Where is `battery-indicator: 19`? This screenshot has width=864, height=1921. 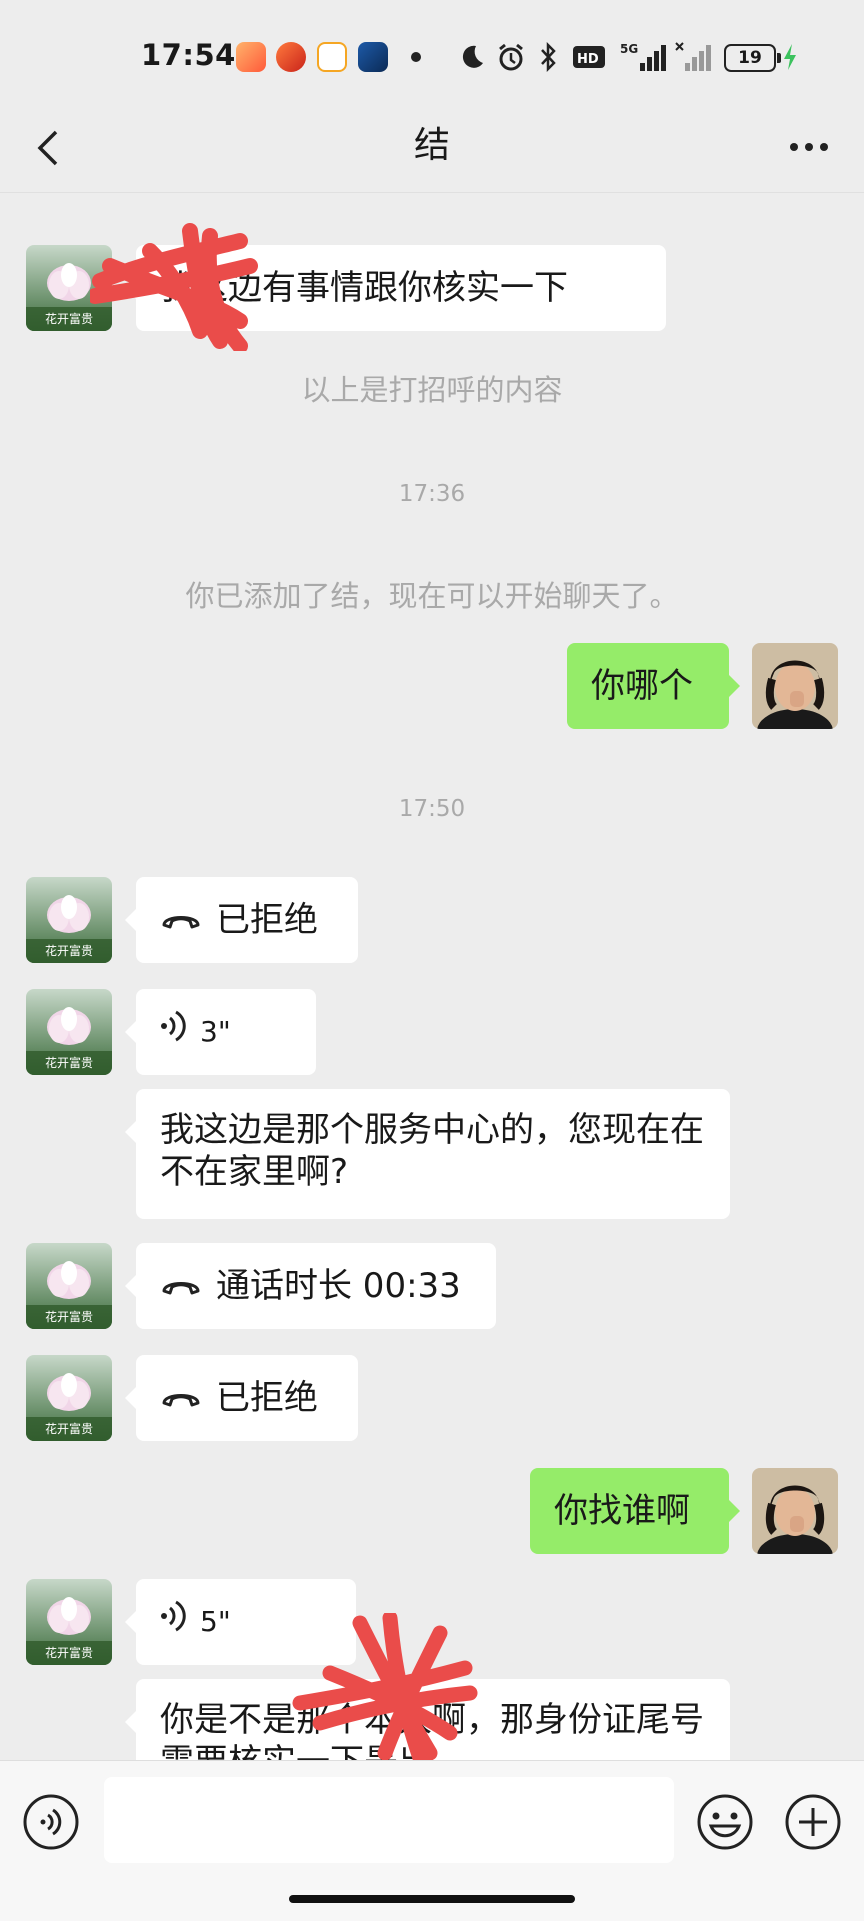 battery-indicator: 19 is located at coordinates (752, 58).